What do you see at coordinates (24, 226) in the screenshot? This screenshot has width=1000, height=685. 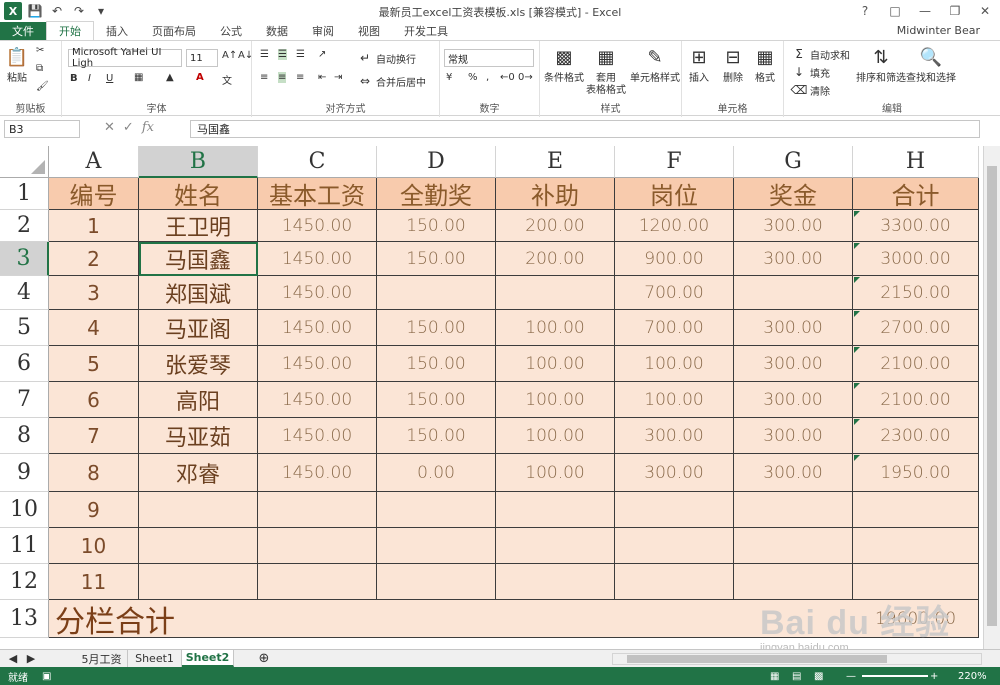 I see `row-header-2: 2` at bounding box center [24, 226].